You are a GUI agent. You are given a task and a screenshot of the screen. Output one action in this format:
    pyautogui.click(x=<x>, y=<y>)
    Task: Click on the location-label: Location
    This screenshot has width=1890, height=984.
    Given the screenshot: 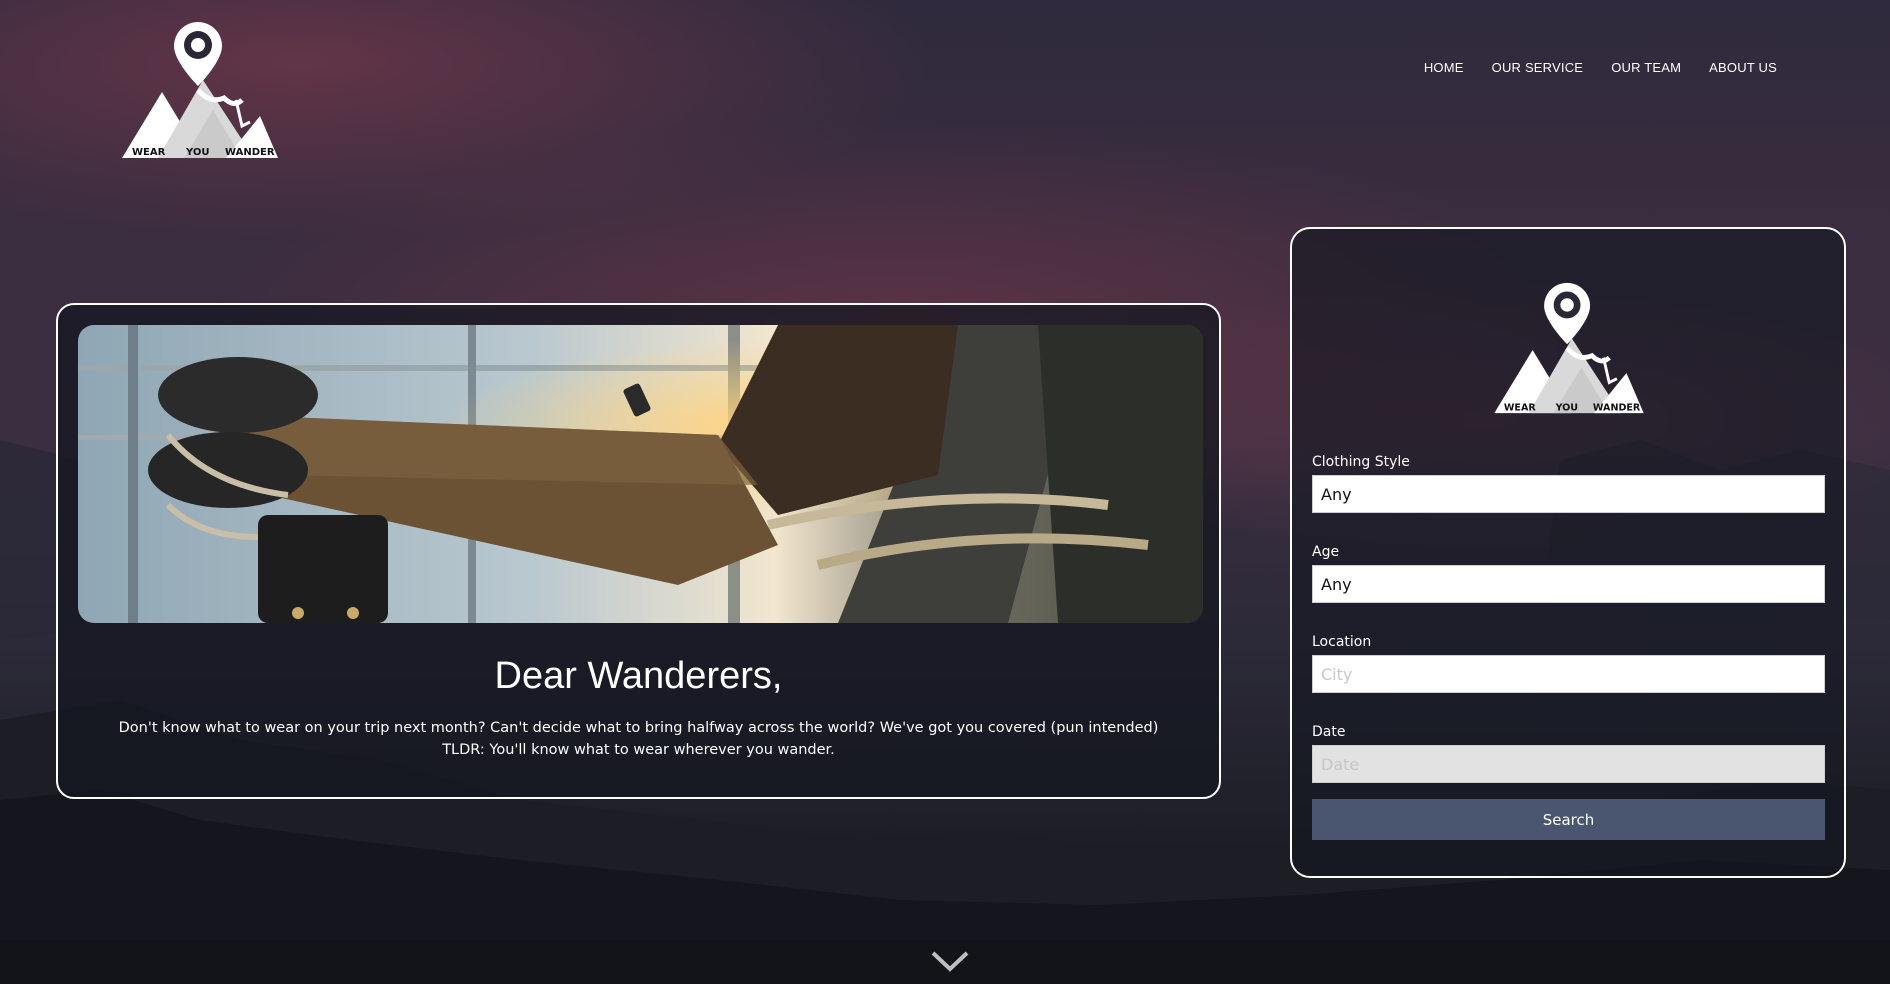 What is the action you would take?
    pyautogui.click(x=1342, y=642)
    